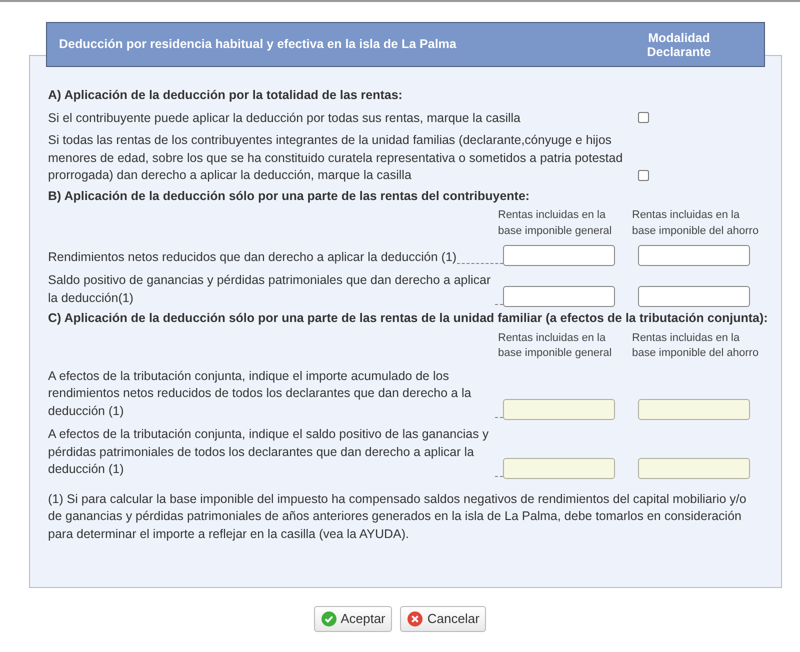 This screenshot has height=652, width=800. What do you see at coordinates (270, 289) in the screenshot?
I see `field-label: Saldo positivo de ganancias y pérdidas patrimoniales que dan derecho a aplicar la deducción(1)` at bounding box center [270, 289].